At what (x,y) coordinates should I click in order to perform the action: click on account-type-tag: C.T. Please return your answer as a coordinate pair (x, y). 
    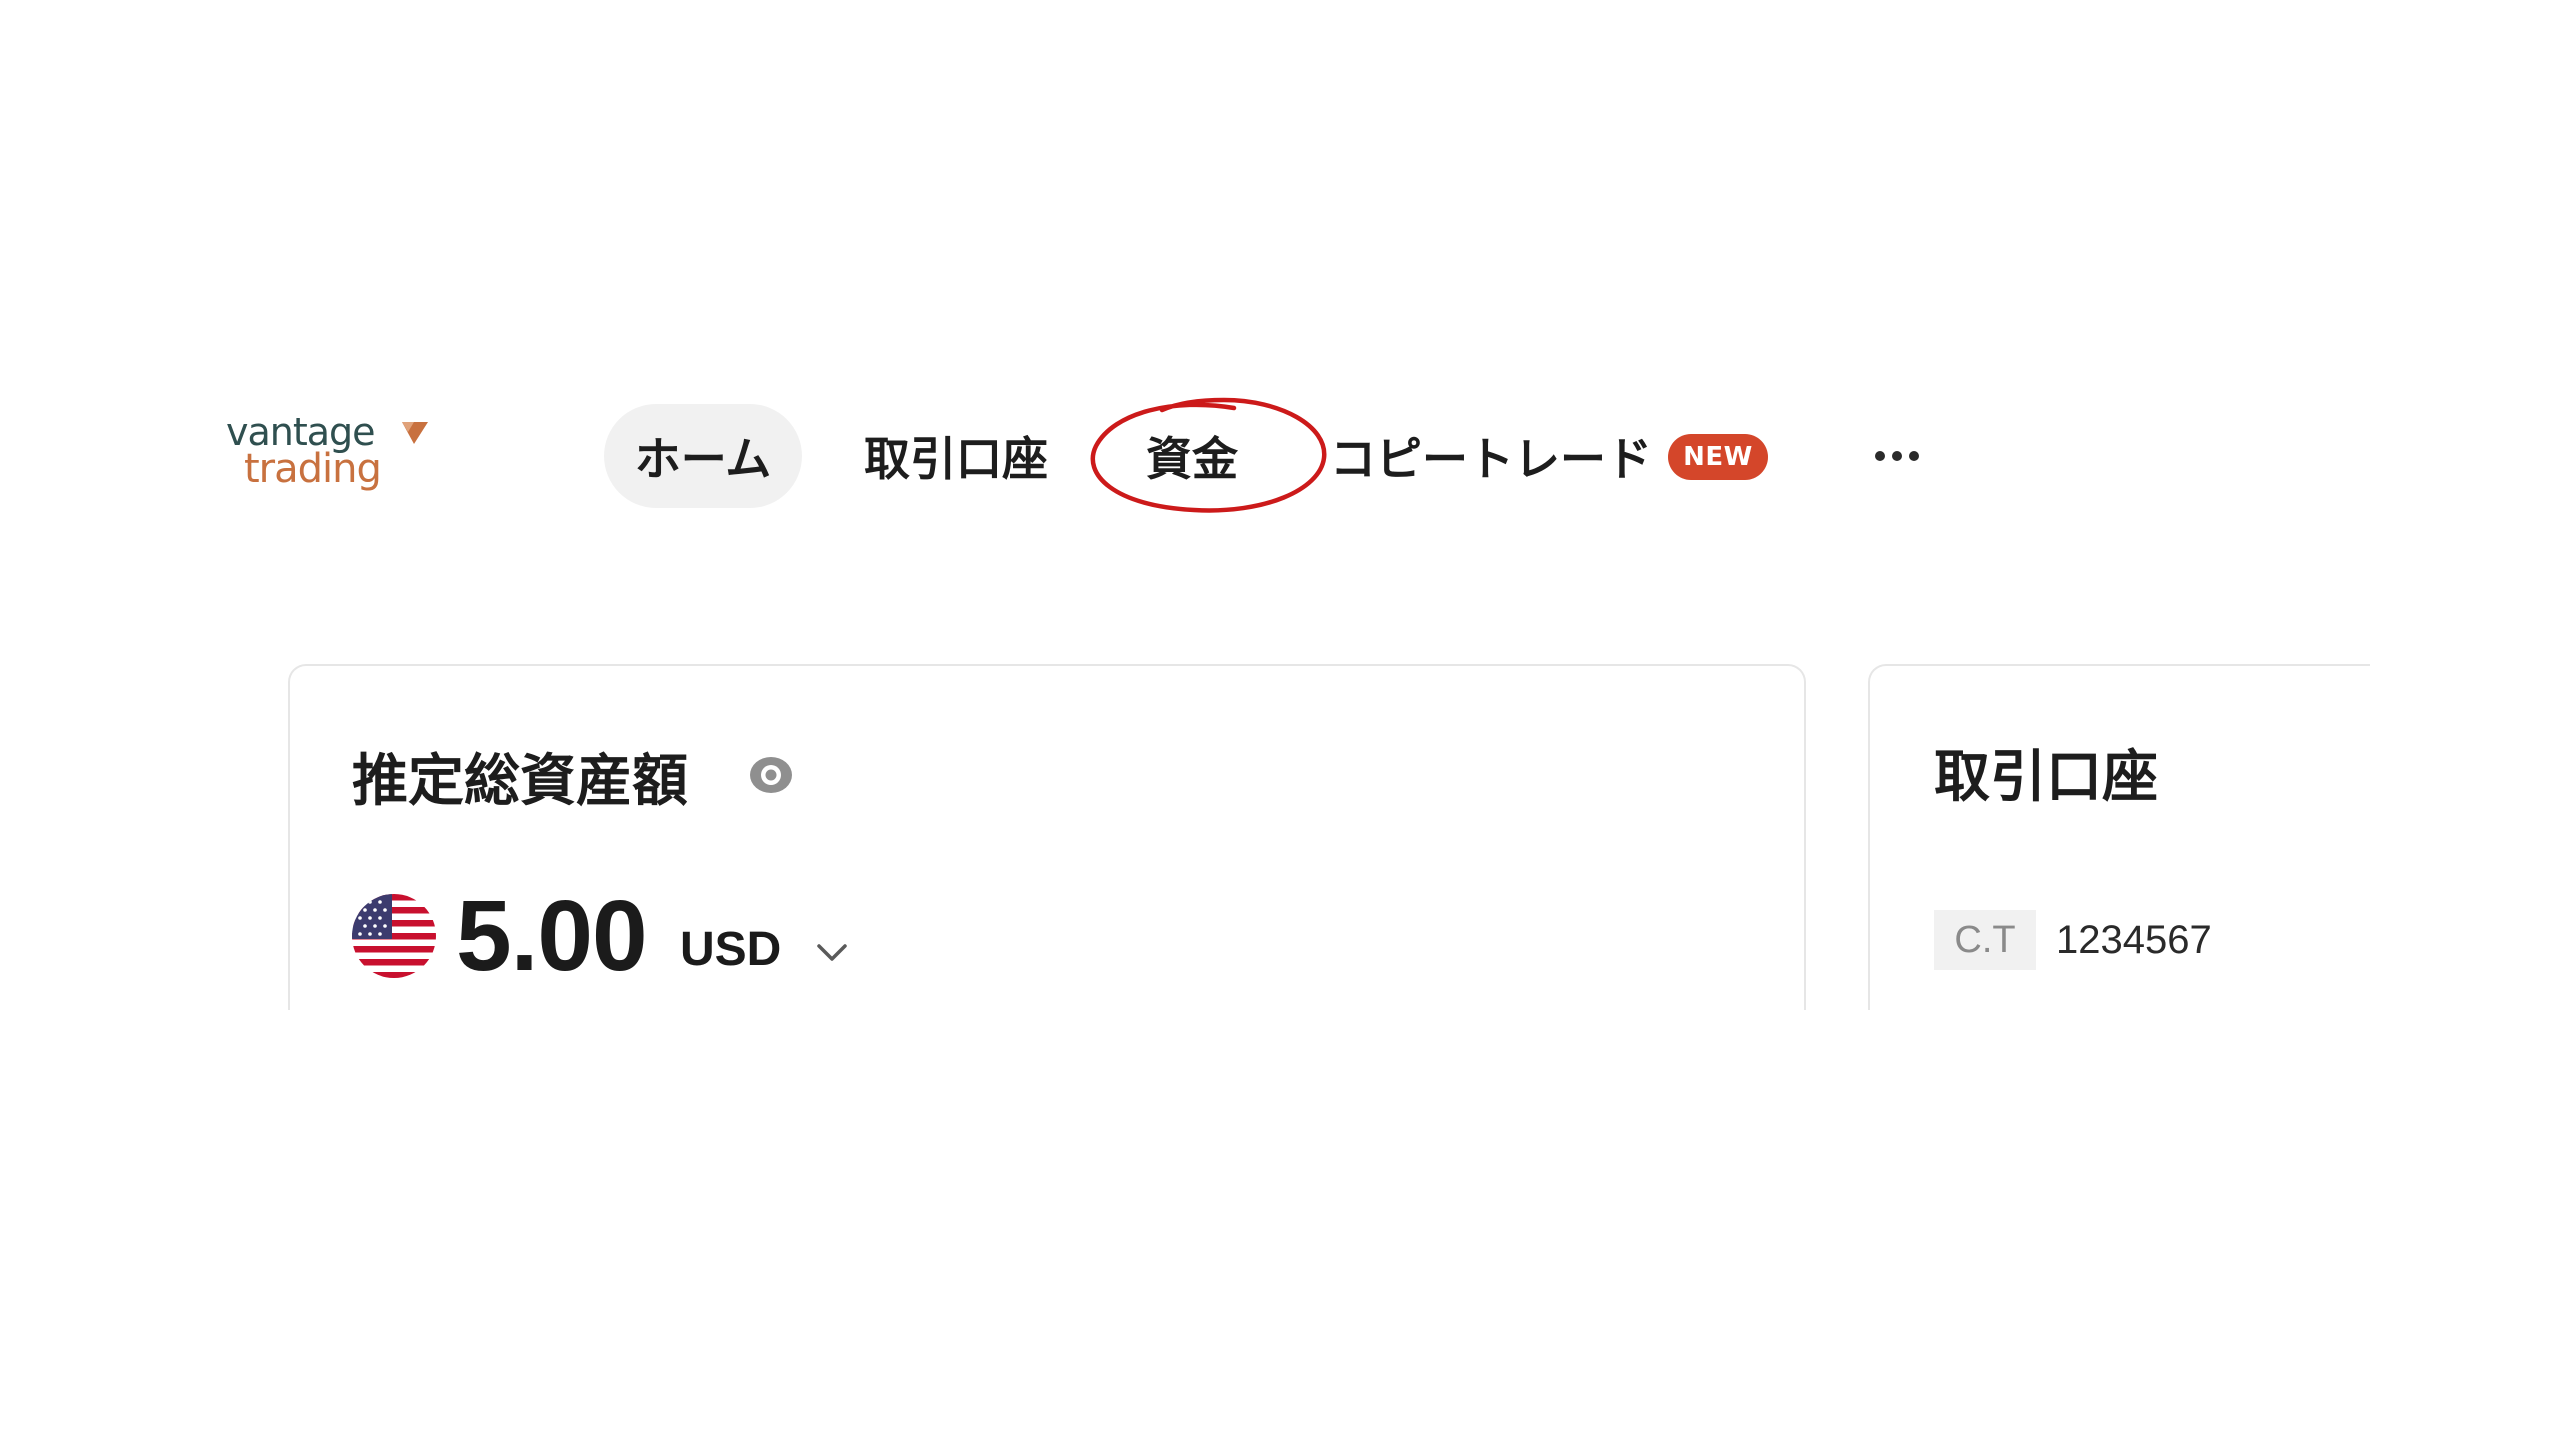
    Looking at the image, I should click on (1985, 940).